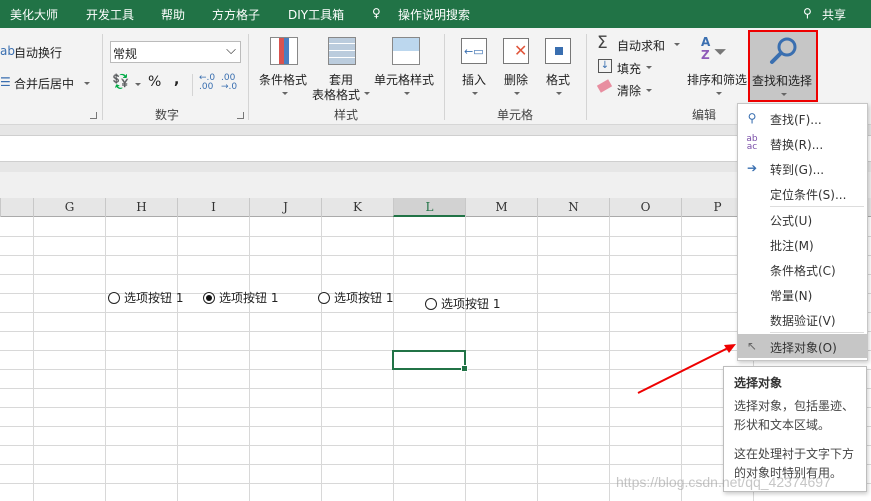 The width and height of the screenshot is (871, 501). Describe the element at coordinates (604, 86) in the screenshot. I see `eraser-icon` at that location.